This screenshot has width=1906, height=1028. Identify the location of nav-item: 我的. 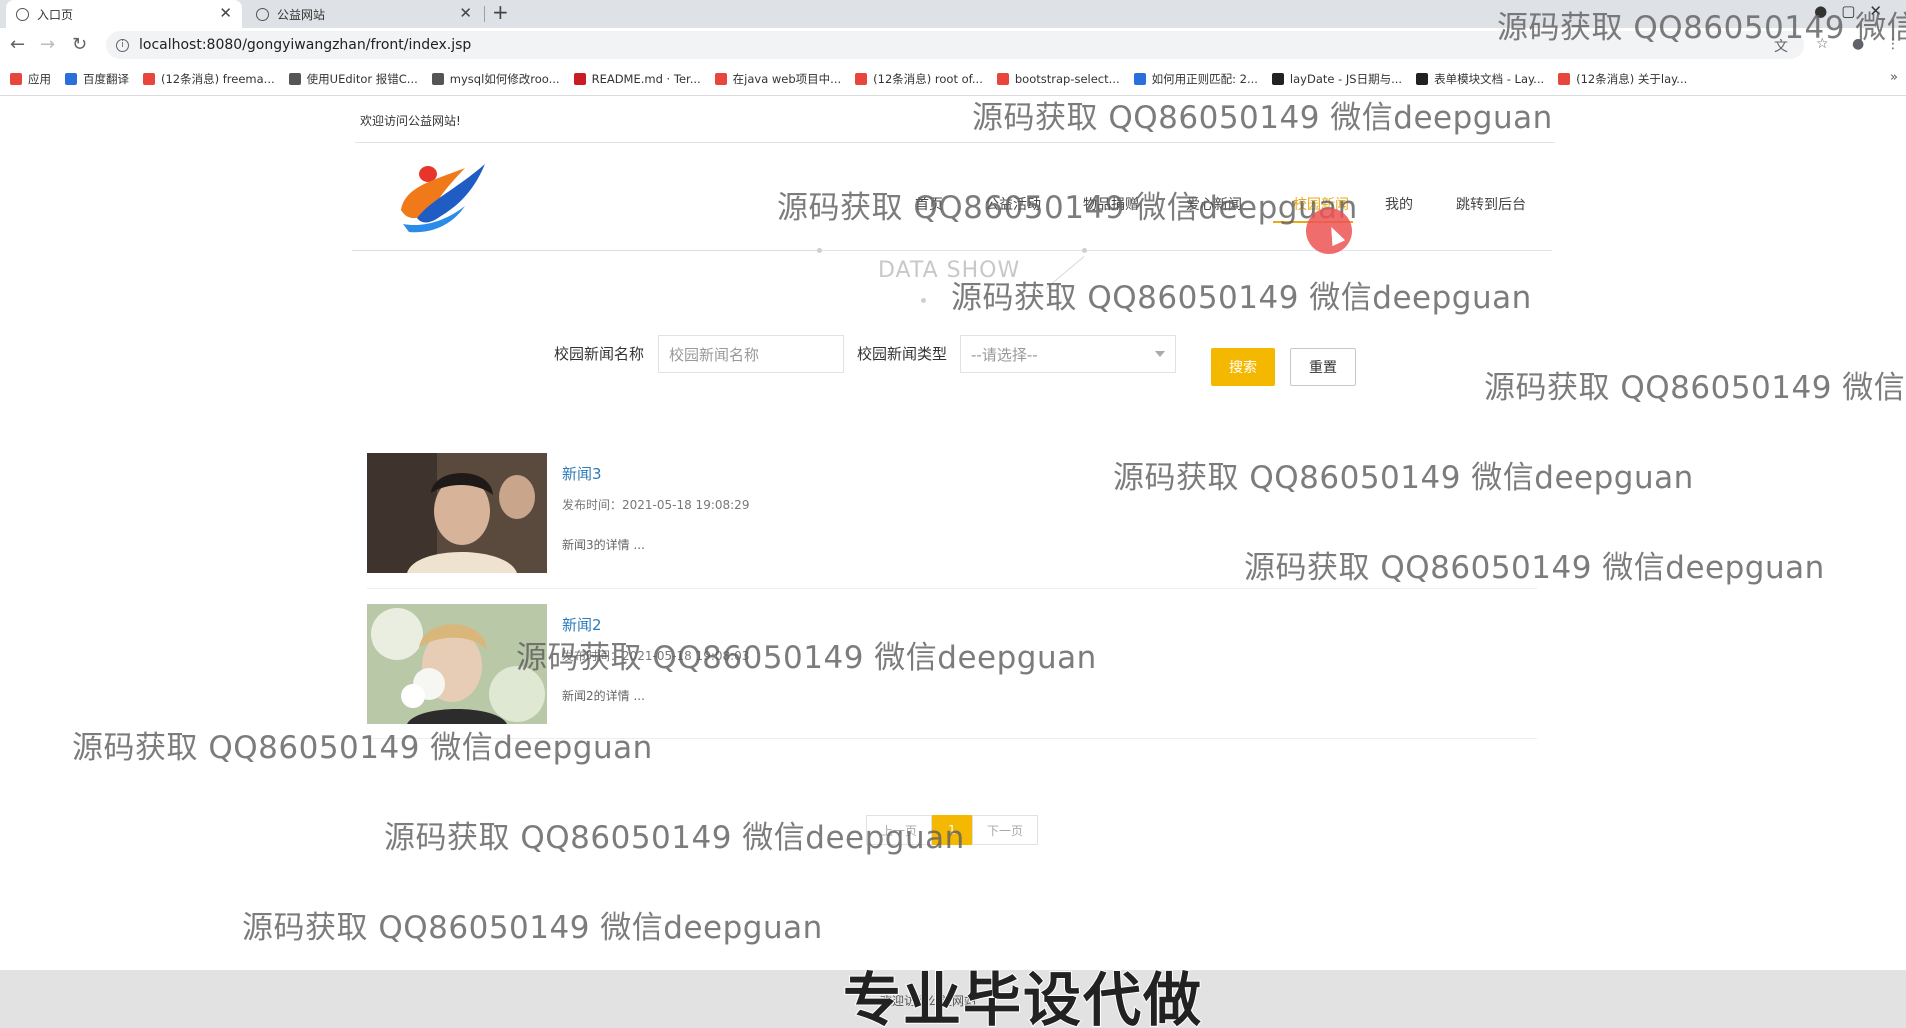
(1399, 204).